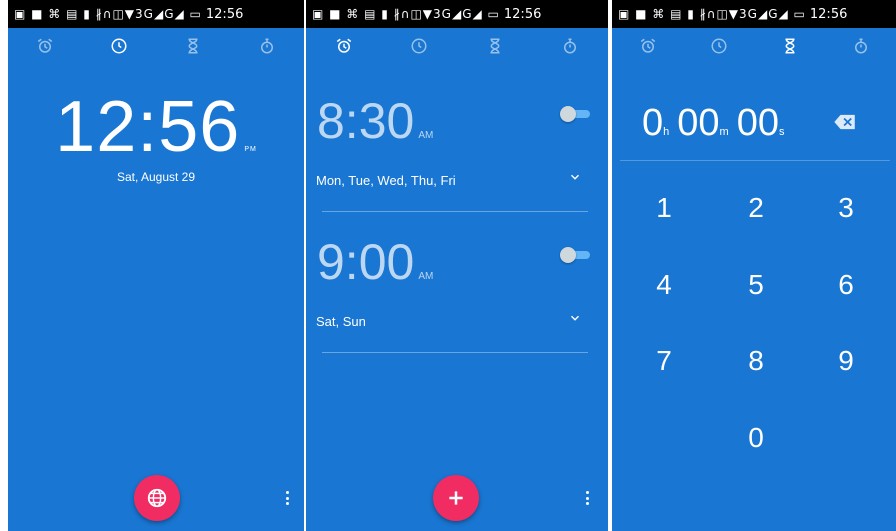 The image size is (896, 531). I want to click on timer-hours-unit: h, so click(666, 132).